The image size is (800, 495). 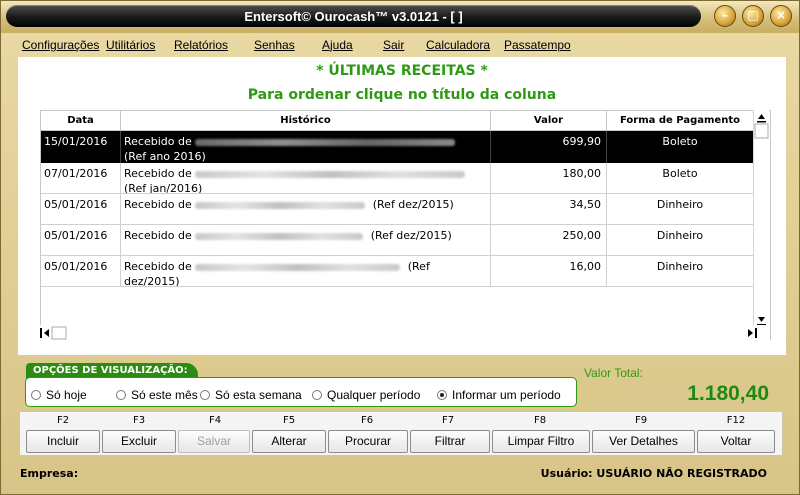 I want to click on cell-data: 15/01/2016, so click(x=81, y=147).